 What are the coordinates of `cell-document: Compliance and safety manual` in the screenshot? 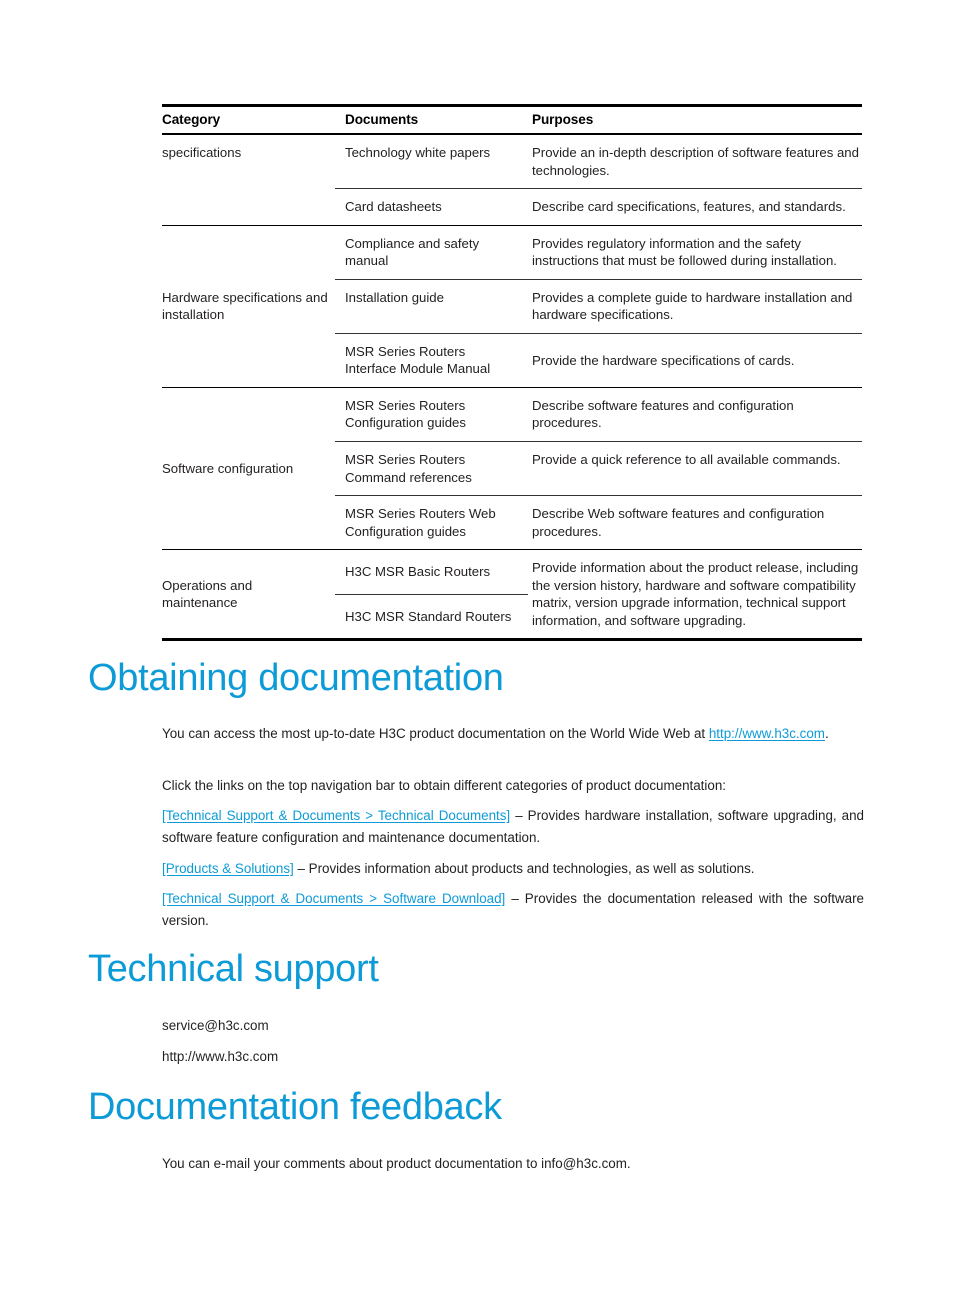 It's located at (431, 252).